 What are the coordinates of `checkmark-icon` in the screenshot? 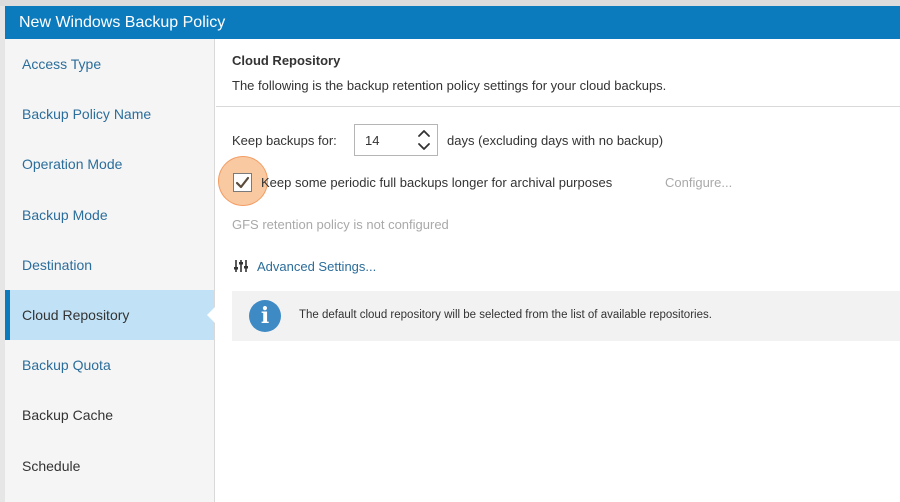 It's located at (242, 182).